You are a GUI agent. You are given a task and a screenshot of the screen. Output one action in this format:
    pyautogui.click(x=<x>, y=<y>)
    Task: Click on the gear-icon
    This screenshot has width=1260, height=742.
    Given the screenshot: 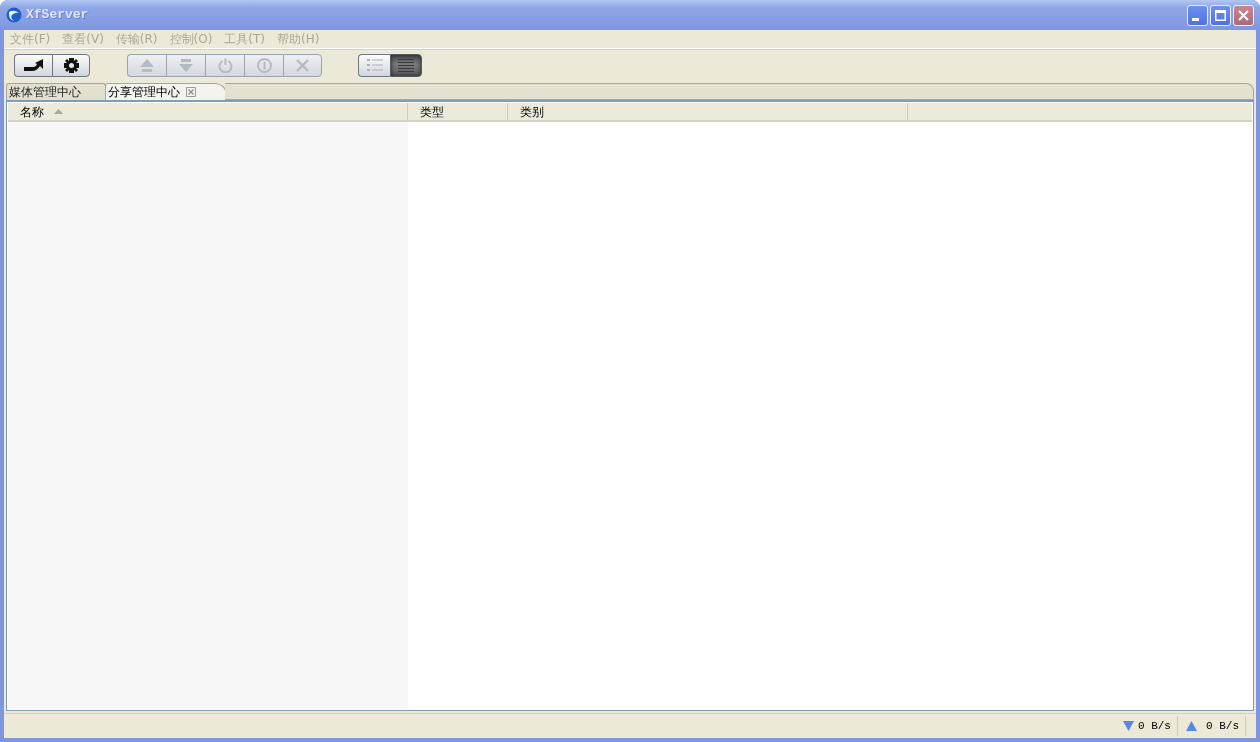 What is the action you would take?
    pyautogui.click(x=71, y=65)
    